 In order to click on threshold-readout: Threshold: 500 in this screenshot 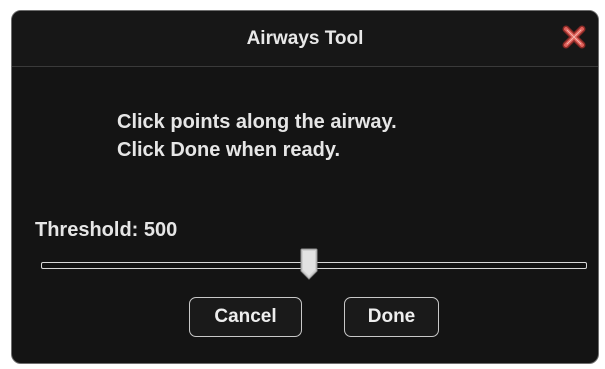, I will do `click(106, 230)`.